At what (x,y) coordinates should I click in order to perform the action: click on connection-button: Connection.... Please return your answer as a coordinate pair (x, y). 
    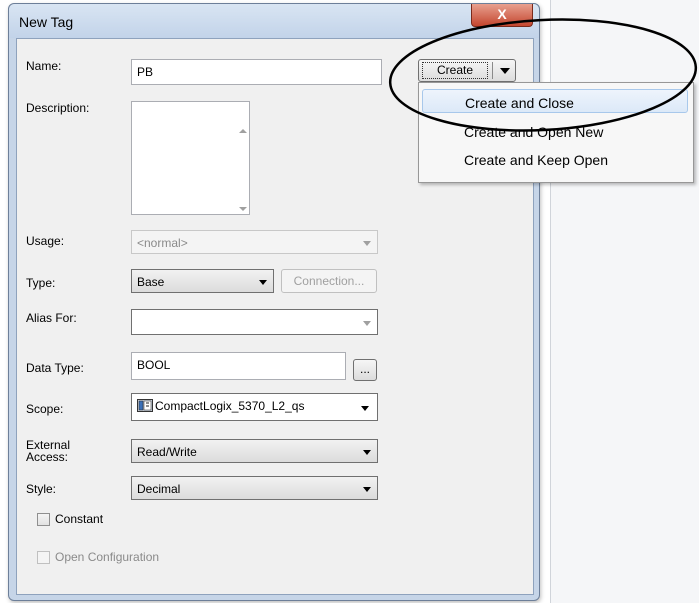
    Looking at the image, I should click on (329, 281).